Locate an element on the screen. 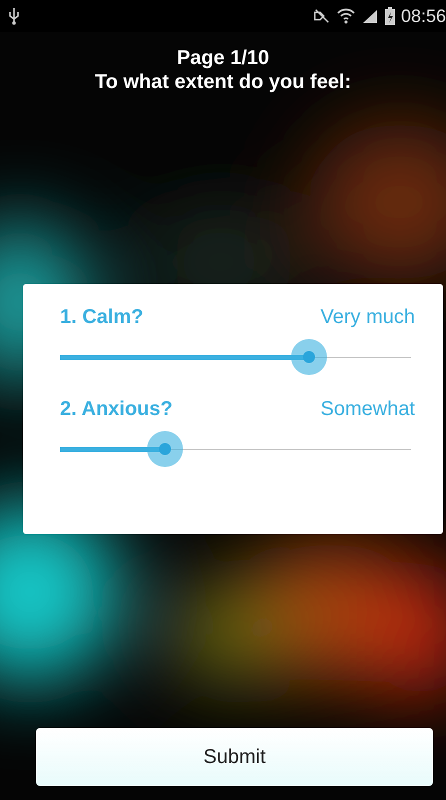 The height and width of the screenshot is (800, 446). question-label: 2. Anxious? is located at coordinates (116, 409).